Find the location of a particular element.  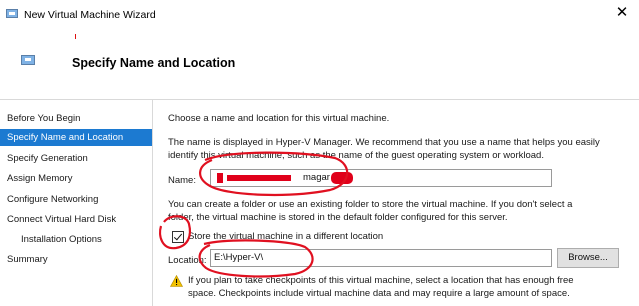

name-label: Name: is located at coordinates (182, 180).